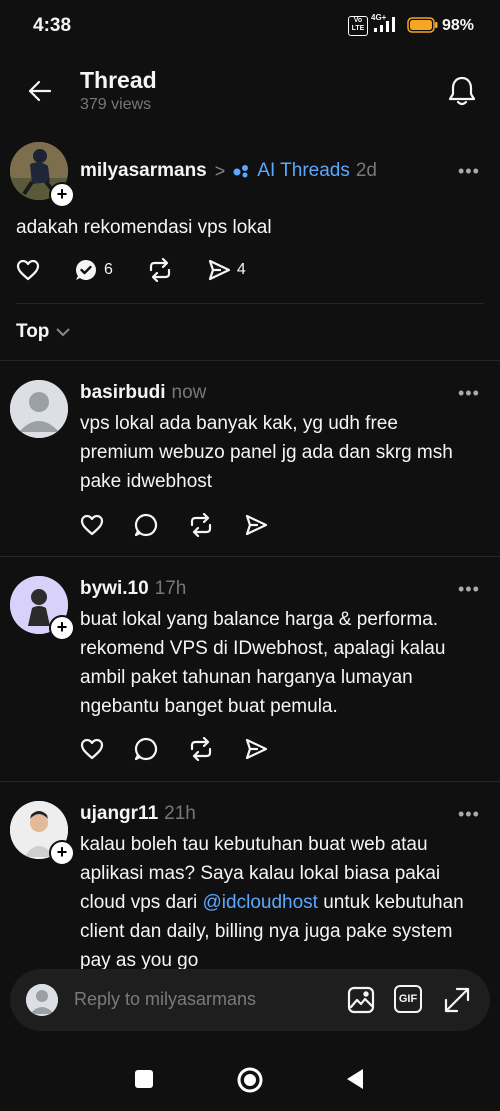 The image size is (500, 1111). I want to click on divider, so click(250, 303).